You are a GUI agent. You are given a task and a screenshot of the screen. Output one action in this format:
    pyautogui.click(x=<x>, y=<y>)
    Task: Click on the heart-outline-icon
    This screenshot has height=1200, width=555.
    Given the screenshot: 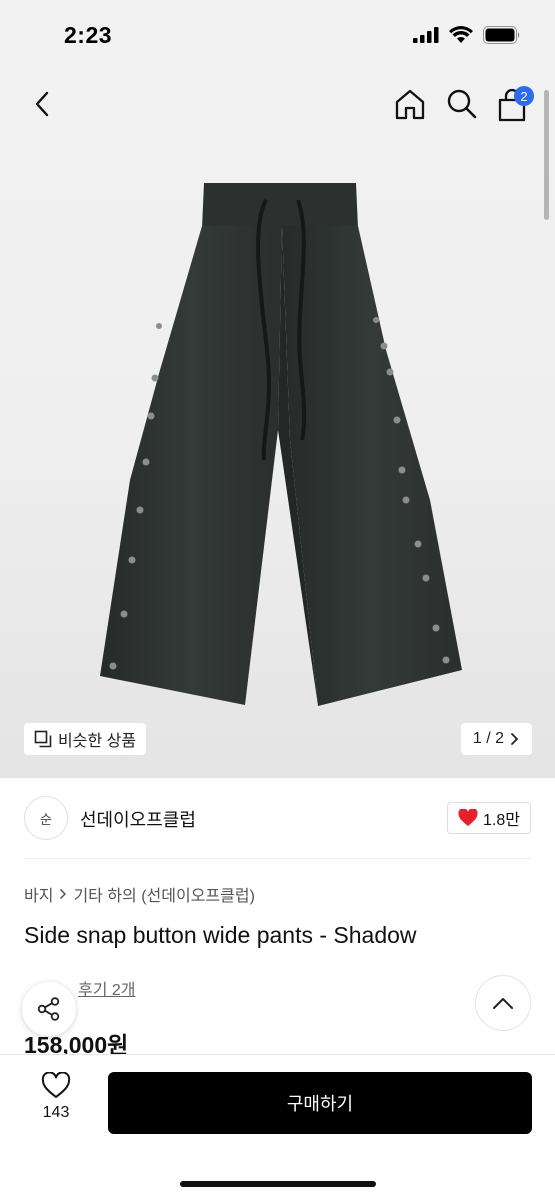 What is the action you would take?
    pyautogui.click(x=56, y=1085)
    